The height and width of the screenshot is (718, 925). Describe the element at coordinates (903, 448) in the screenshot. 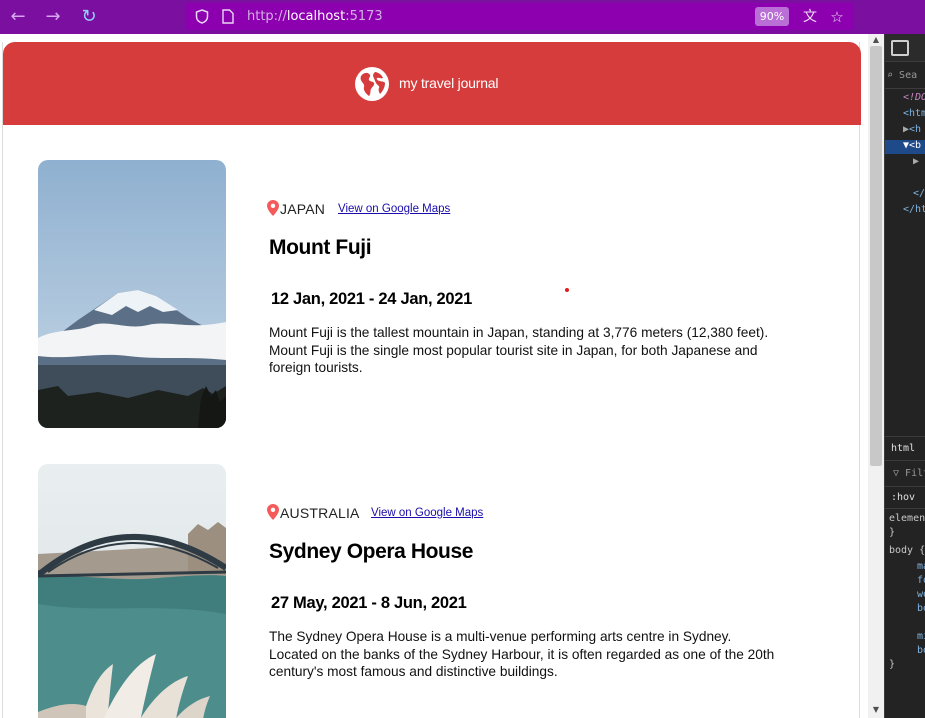

I see `devtools-tab-html: html` at that location.